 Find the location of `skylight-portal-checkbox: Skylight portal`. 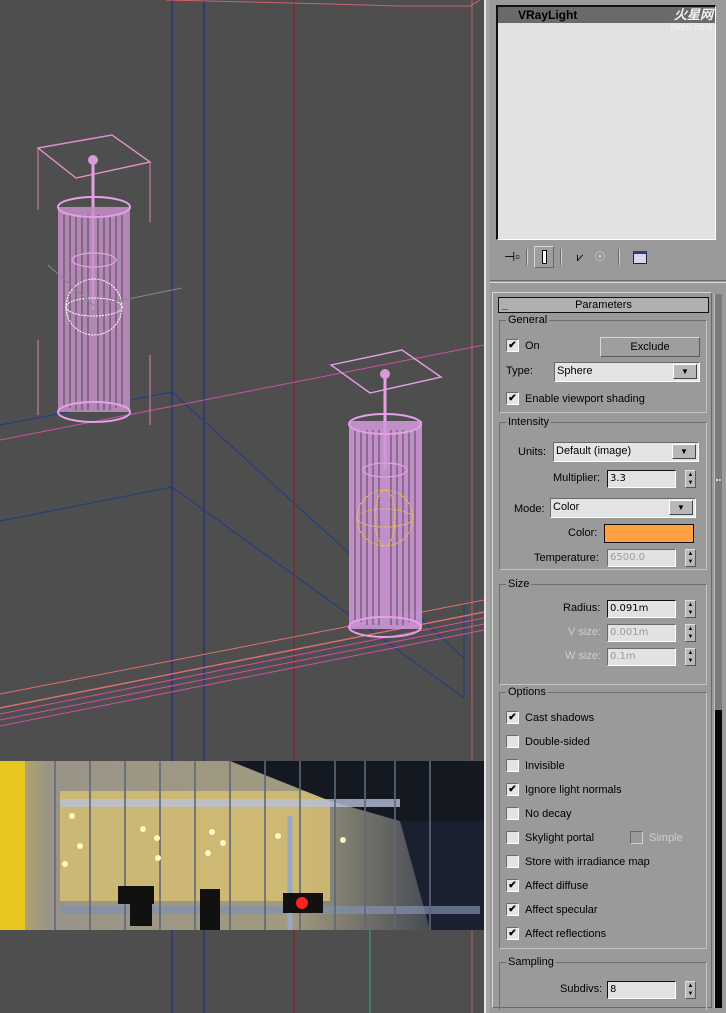

skylight-portal-checkbox: Skylight portal is located at coordinates (550, 837).